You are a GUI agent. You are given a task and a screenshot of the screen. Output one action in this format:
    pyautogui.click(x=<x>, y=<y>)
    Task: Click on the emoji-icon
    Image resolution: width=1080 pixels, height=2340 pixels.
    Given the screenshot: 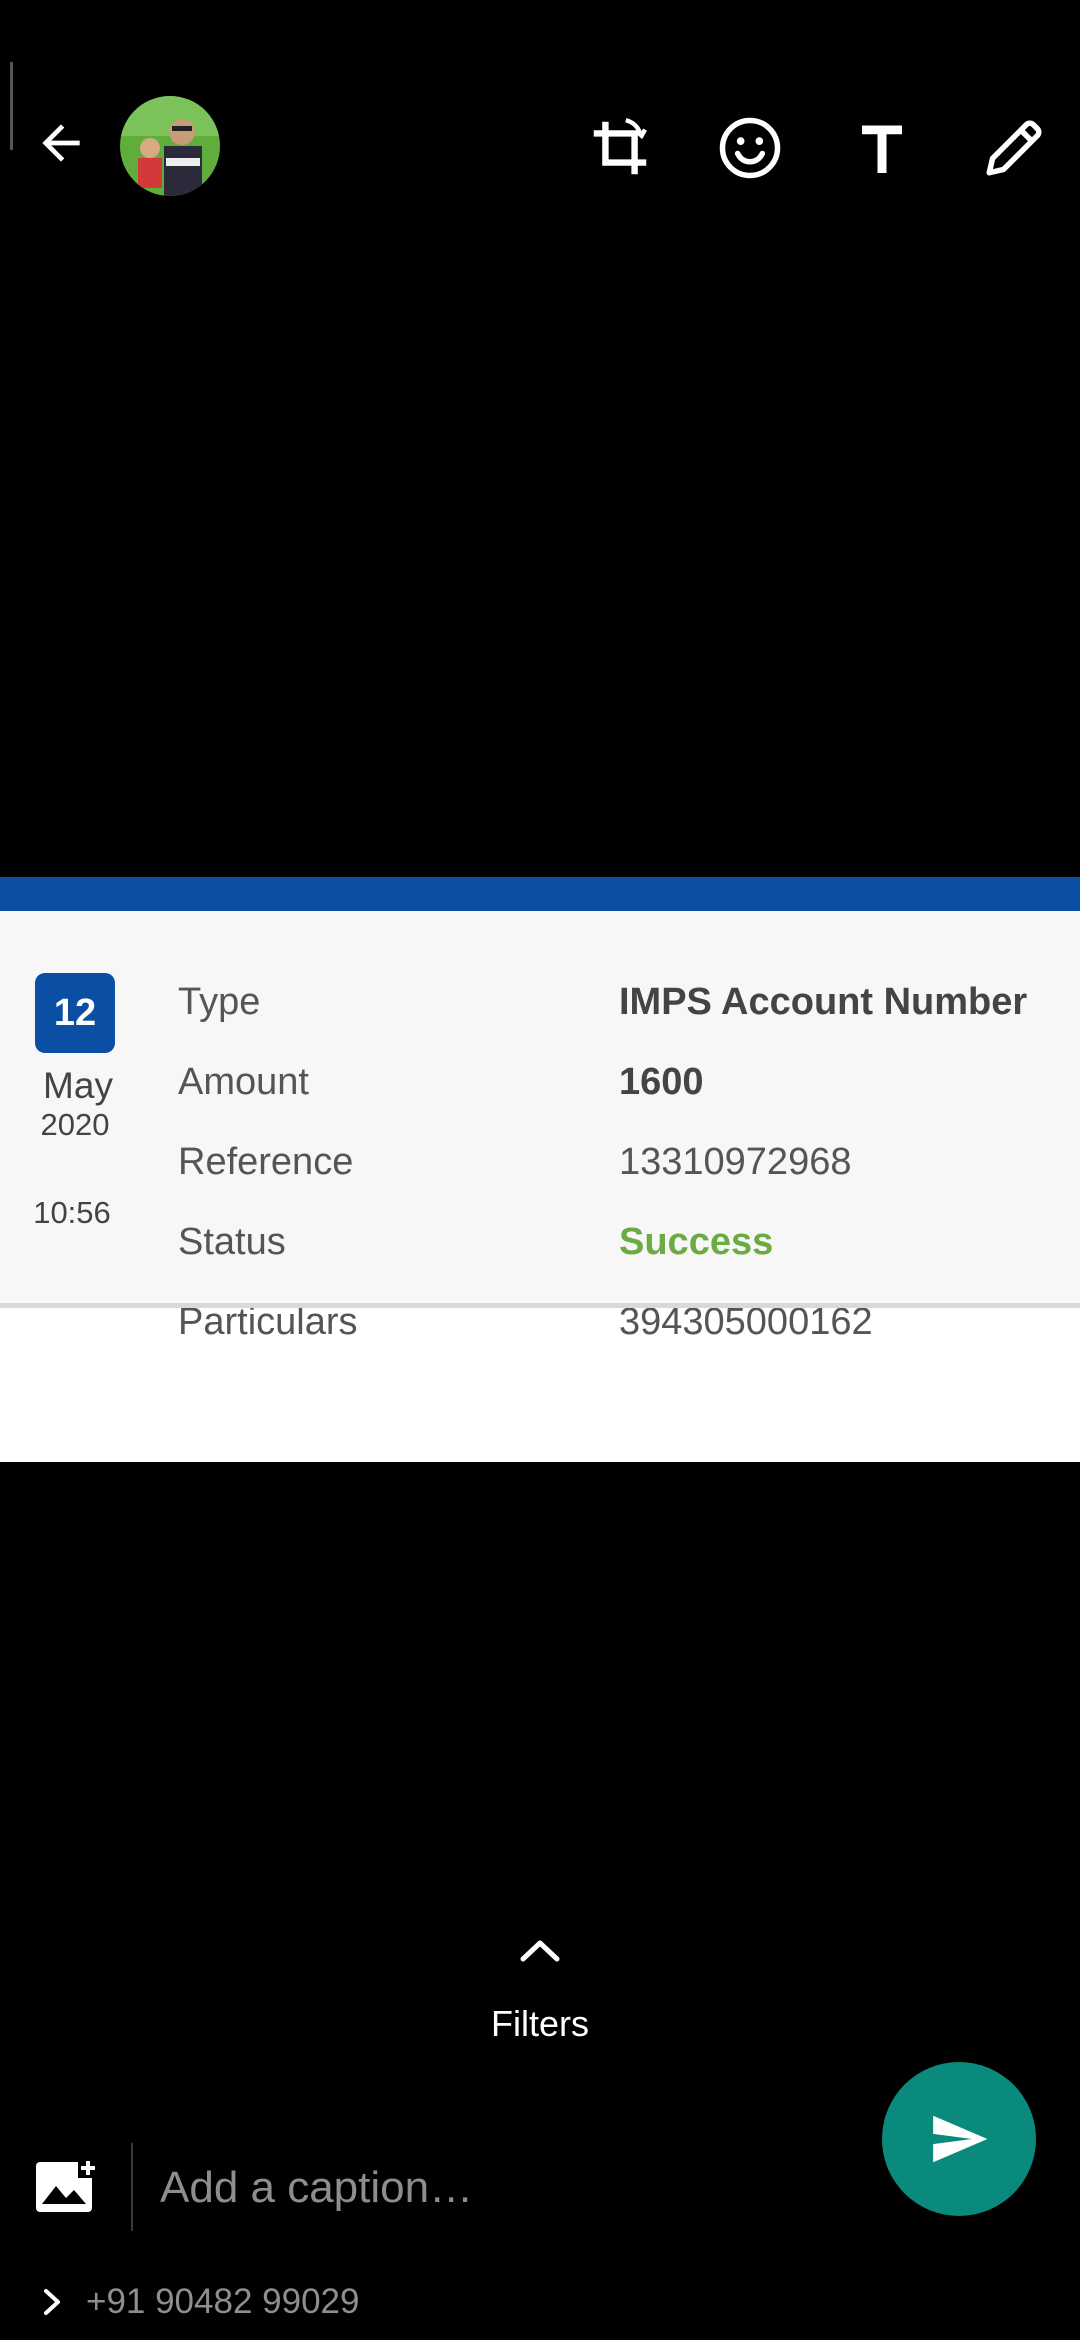 What is the action you would take?
    pyautogui.click(x=750, y=148)
    